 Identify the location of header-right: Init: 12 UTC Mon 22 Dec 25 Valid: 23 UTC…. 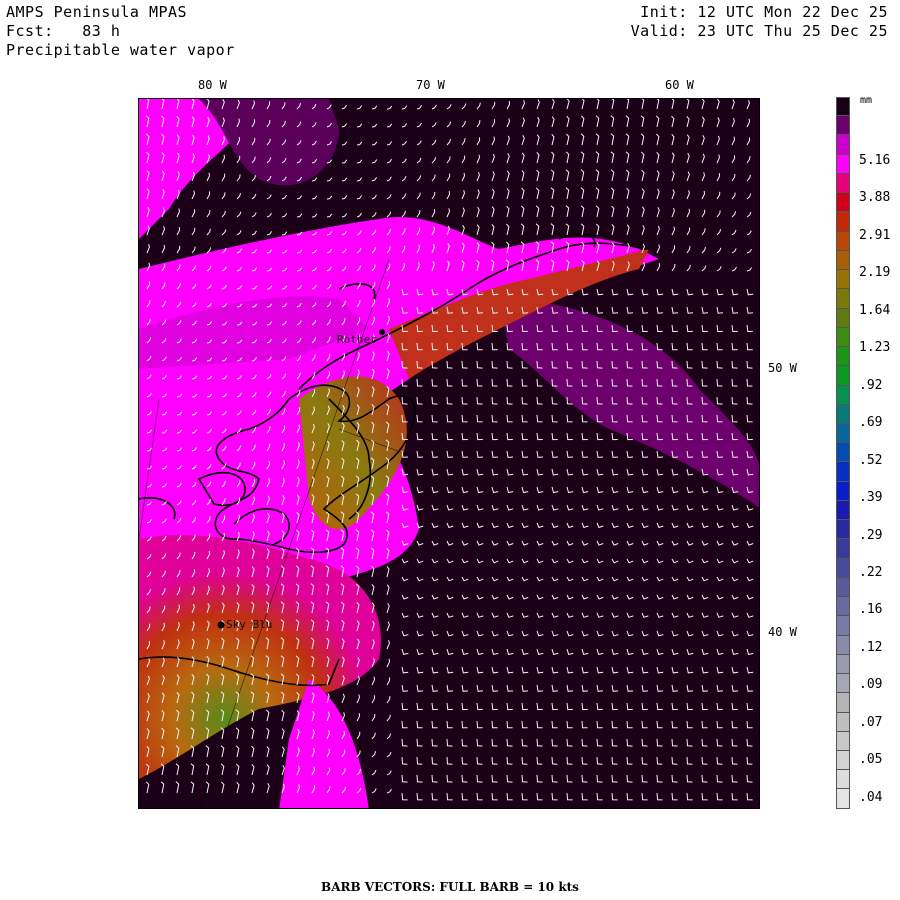
(759, 22).